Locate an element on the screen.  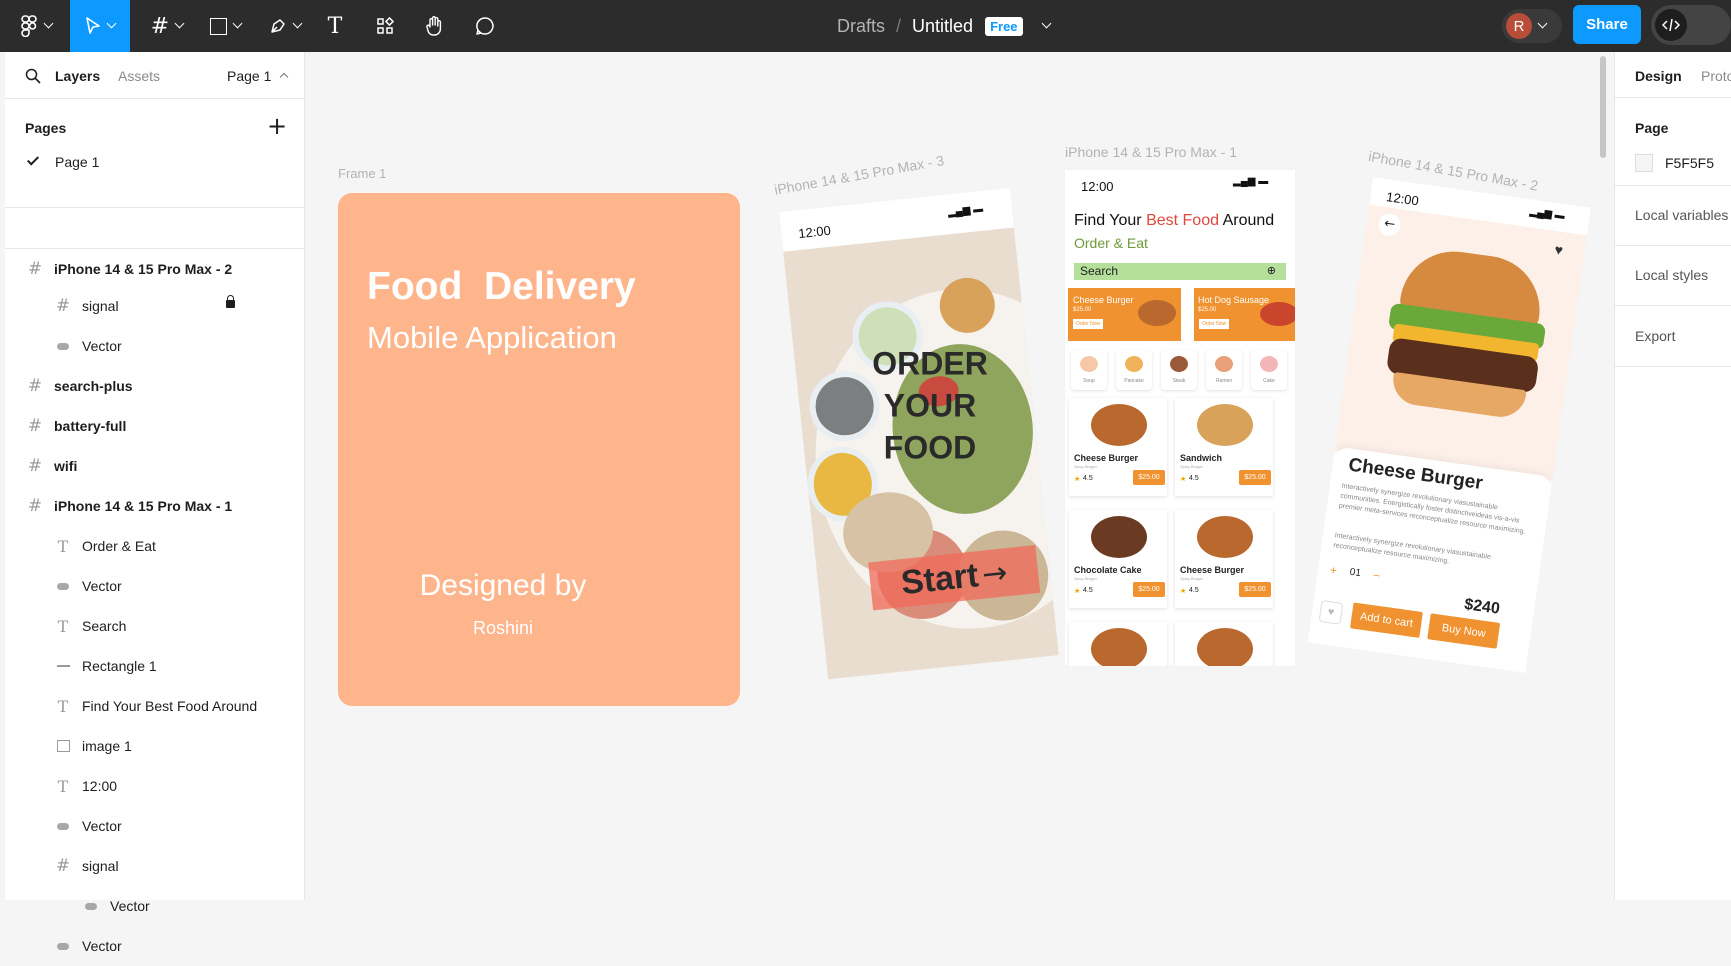
share-button: Share is located at coordinates (1607, 24).